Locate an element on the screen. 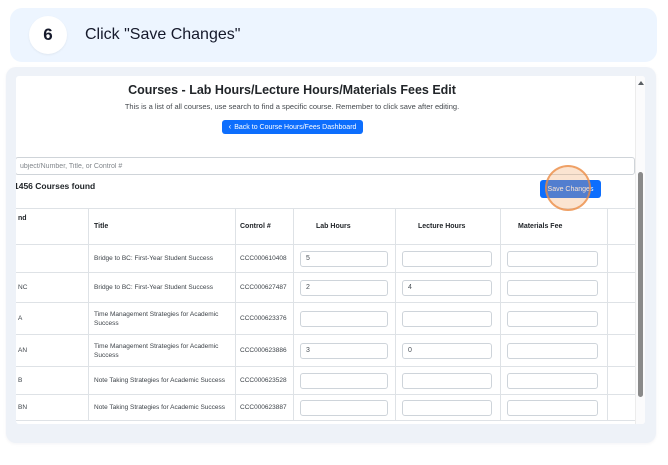 The height and width of the screenshot is (465, 668). chevron-left-icon: ‹ is located at coordinates (230, 126).